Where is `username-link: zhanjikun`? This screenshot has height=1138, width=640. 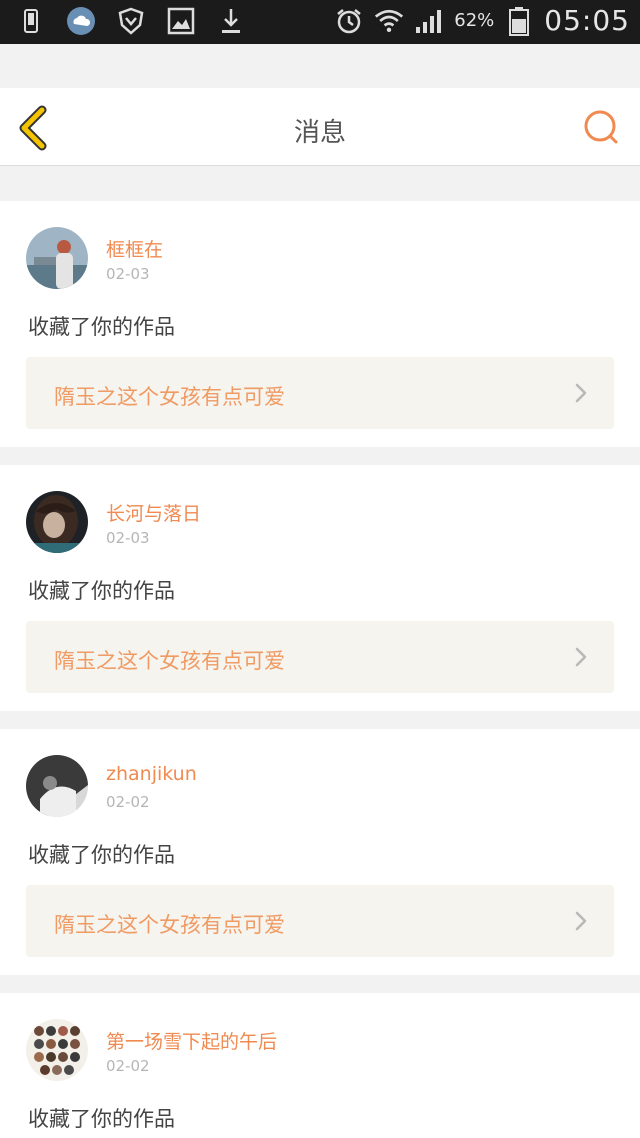
username-link: zhanjikun is located at coordinates (151, 774).